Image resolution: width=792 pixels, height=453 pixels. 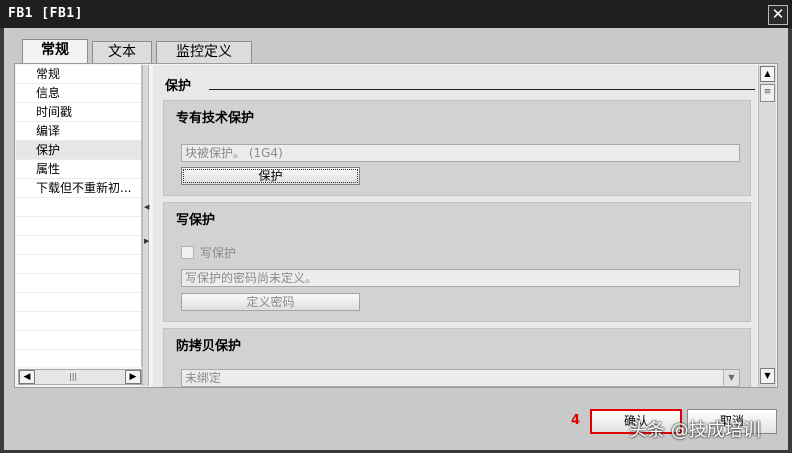 I want to click on nav-item-protection: 保护, so click(x=78, y=150).